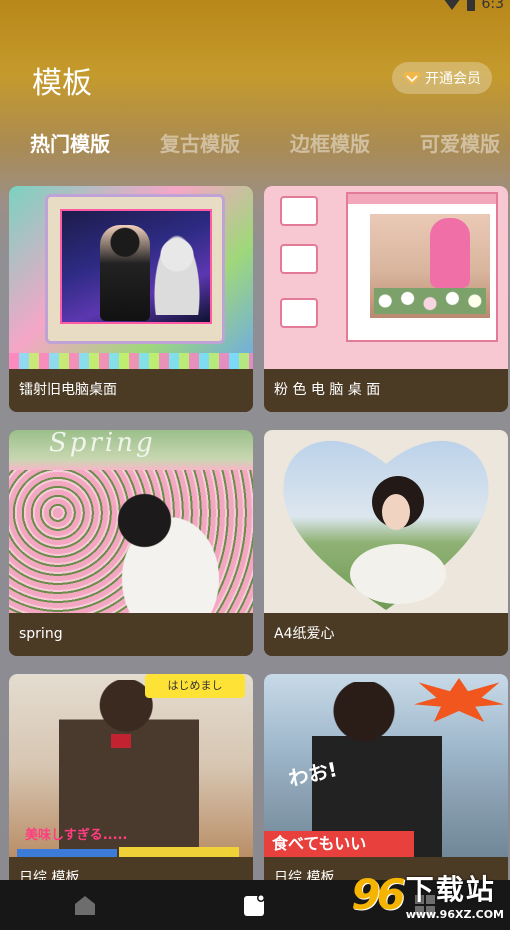 The image size is (510, 930). Describe the element at coordinates (102, 444) in the screenshot. I see `thumbnail-overlay-text: Spring` at that location.